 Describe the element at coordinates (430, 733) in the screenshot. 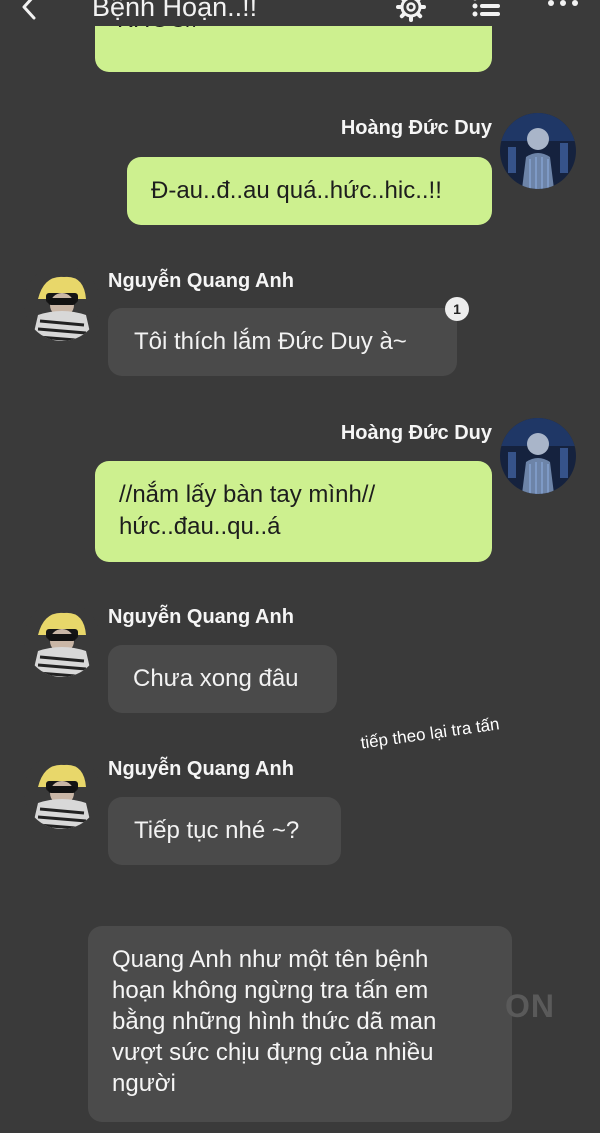

I see `annotation-text: tiếp theo lại tra tấn` at that location.